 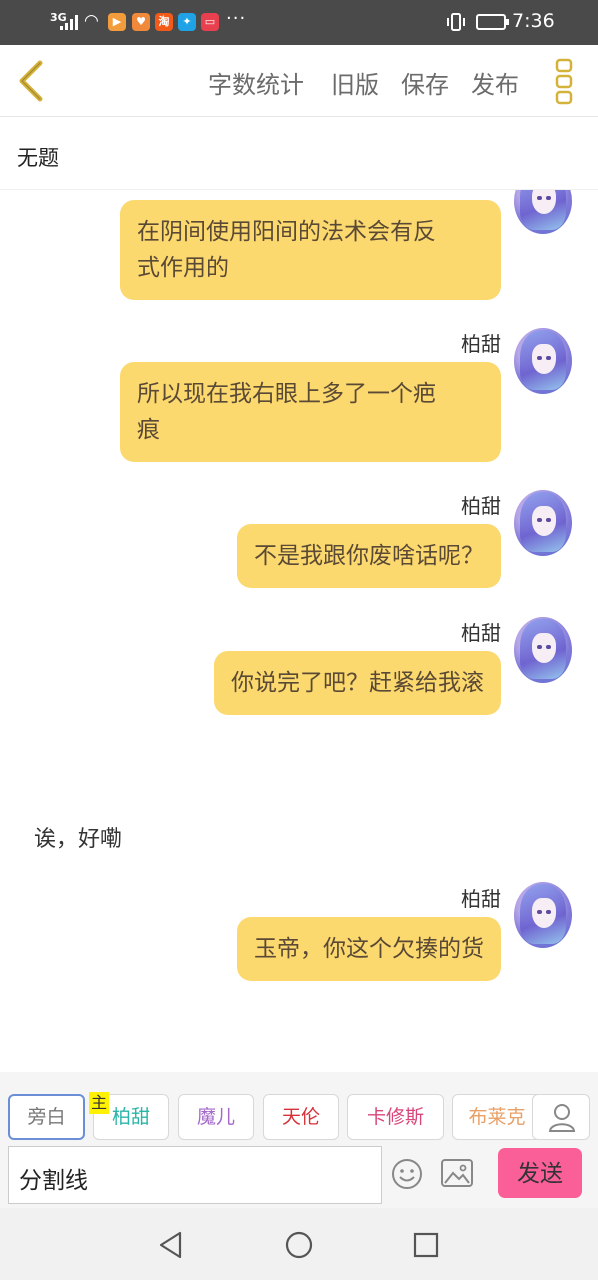 I want to click on message-bubble: 不是我跟你废啥话呢？, so click(x=369, y=556).